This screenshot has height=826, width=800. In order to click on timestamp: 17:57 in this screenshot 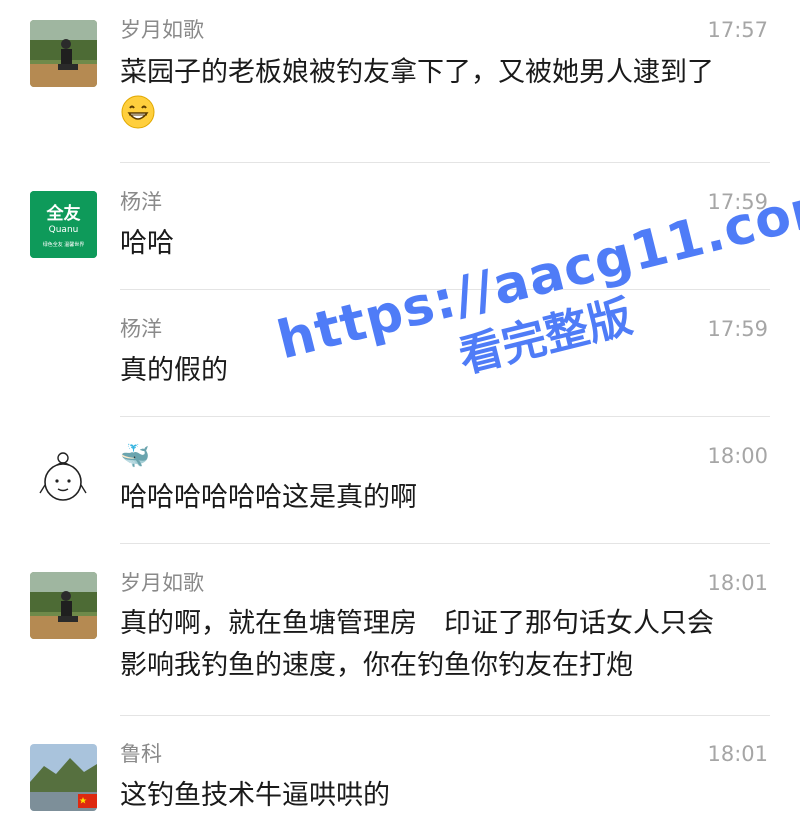, I will do `click(737, 30)`.